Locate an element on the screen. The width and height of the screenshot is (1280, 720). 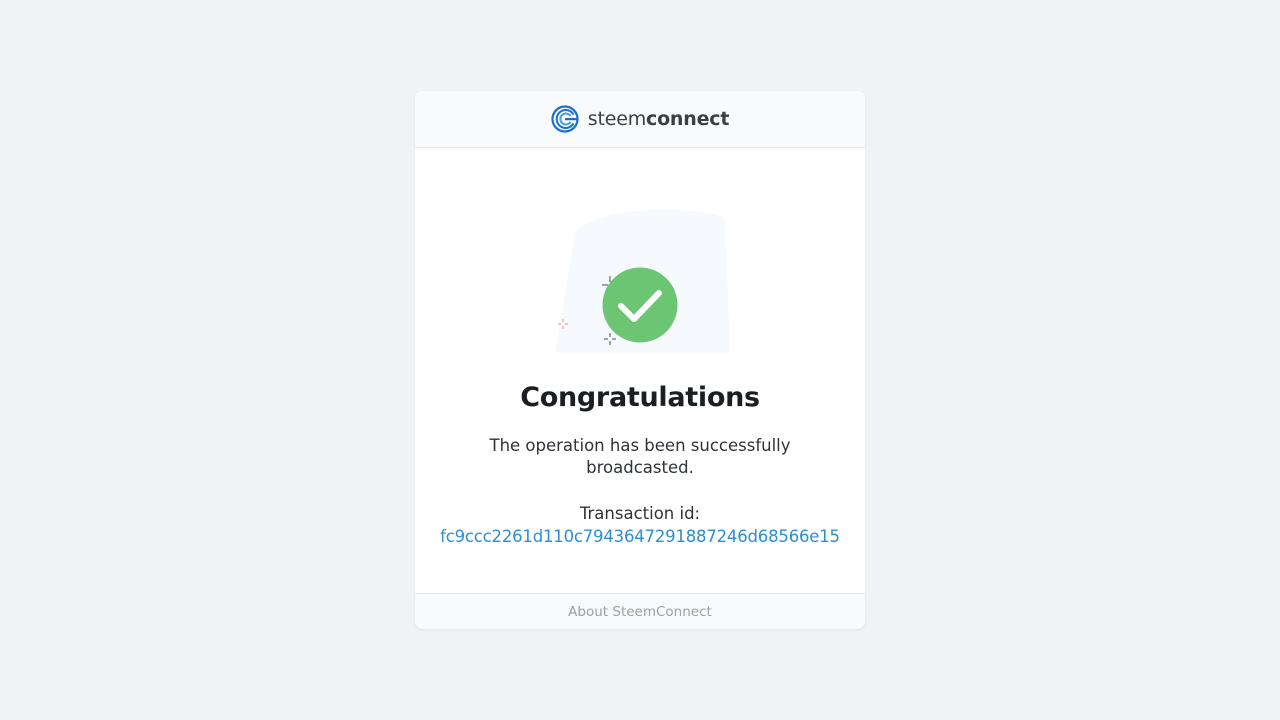
card-footer: About SteemConnect is located at coordinates (640, 611).